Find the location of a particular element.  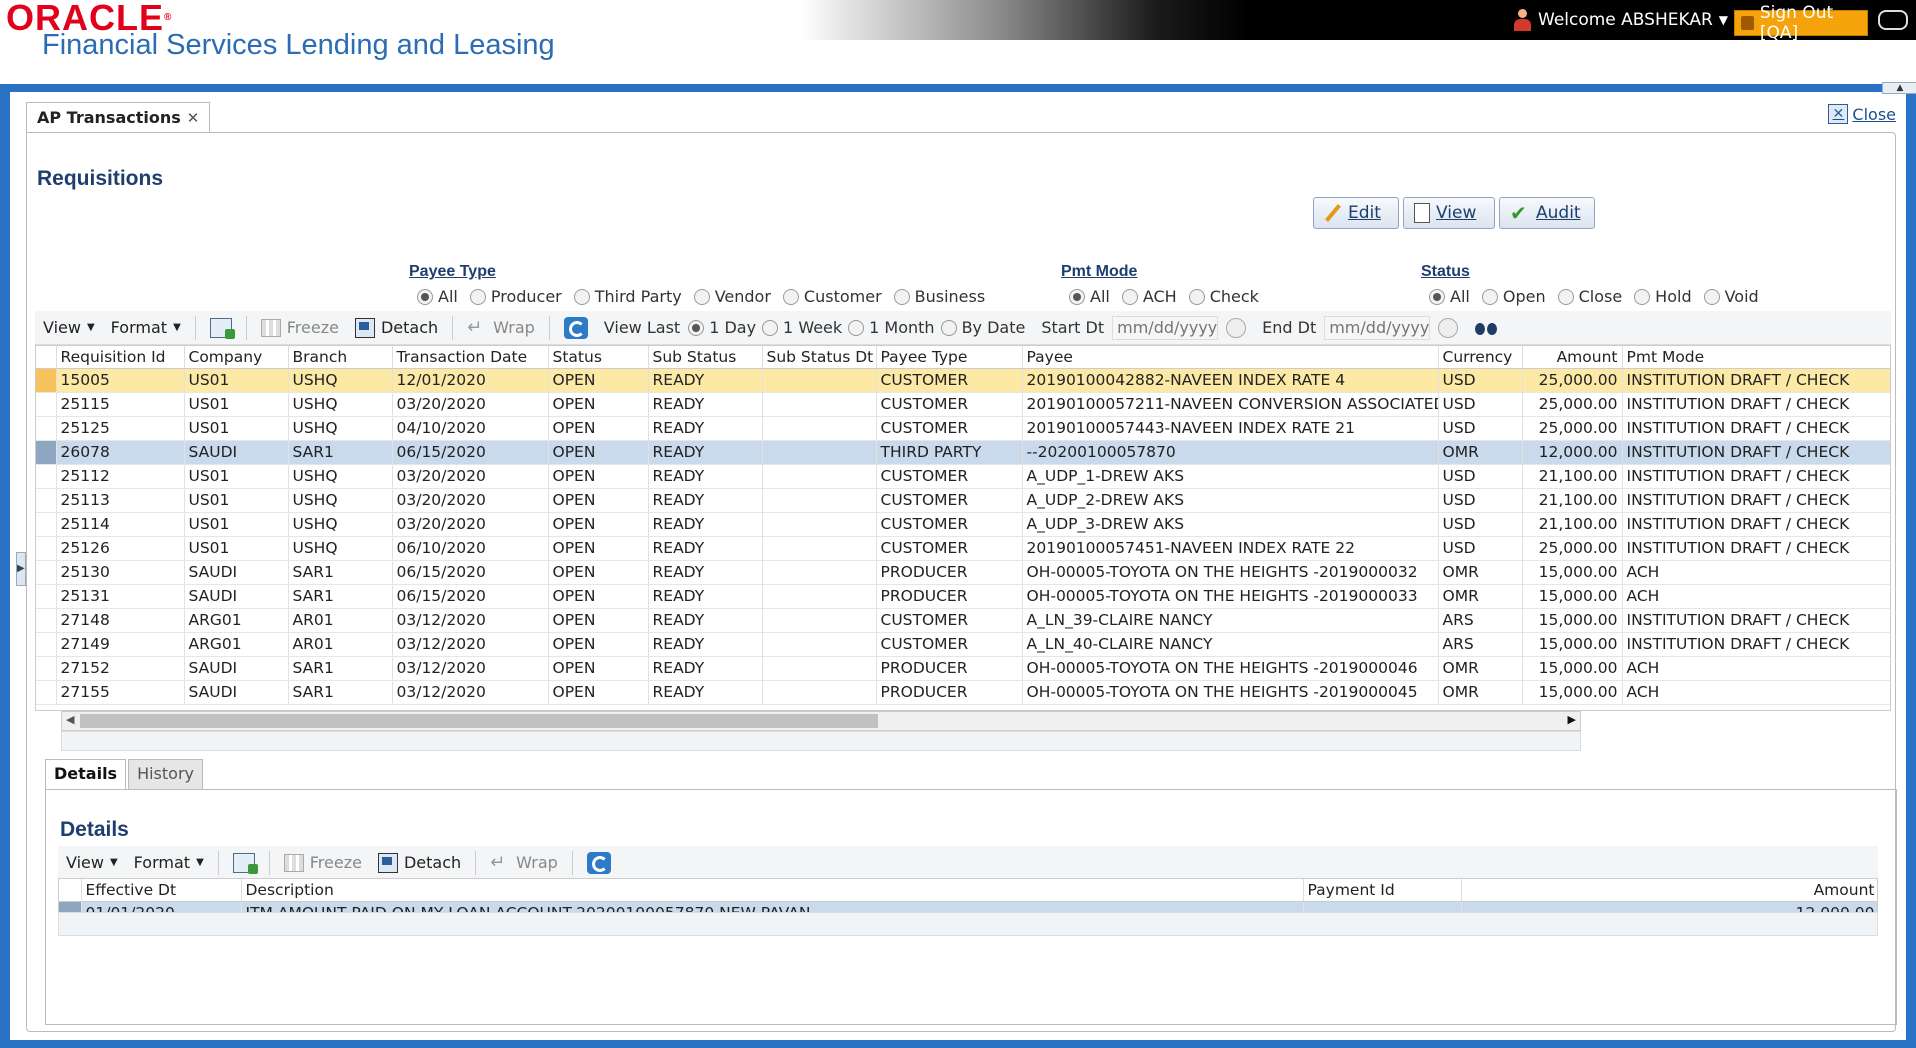

start-date-input is located at coordinates (1165, 328).